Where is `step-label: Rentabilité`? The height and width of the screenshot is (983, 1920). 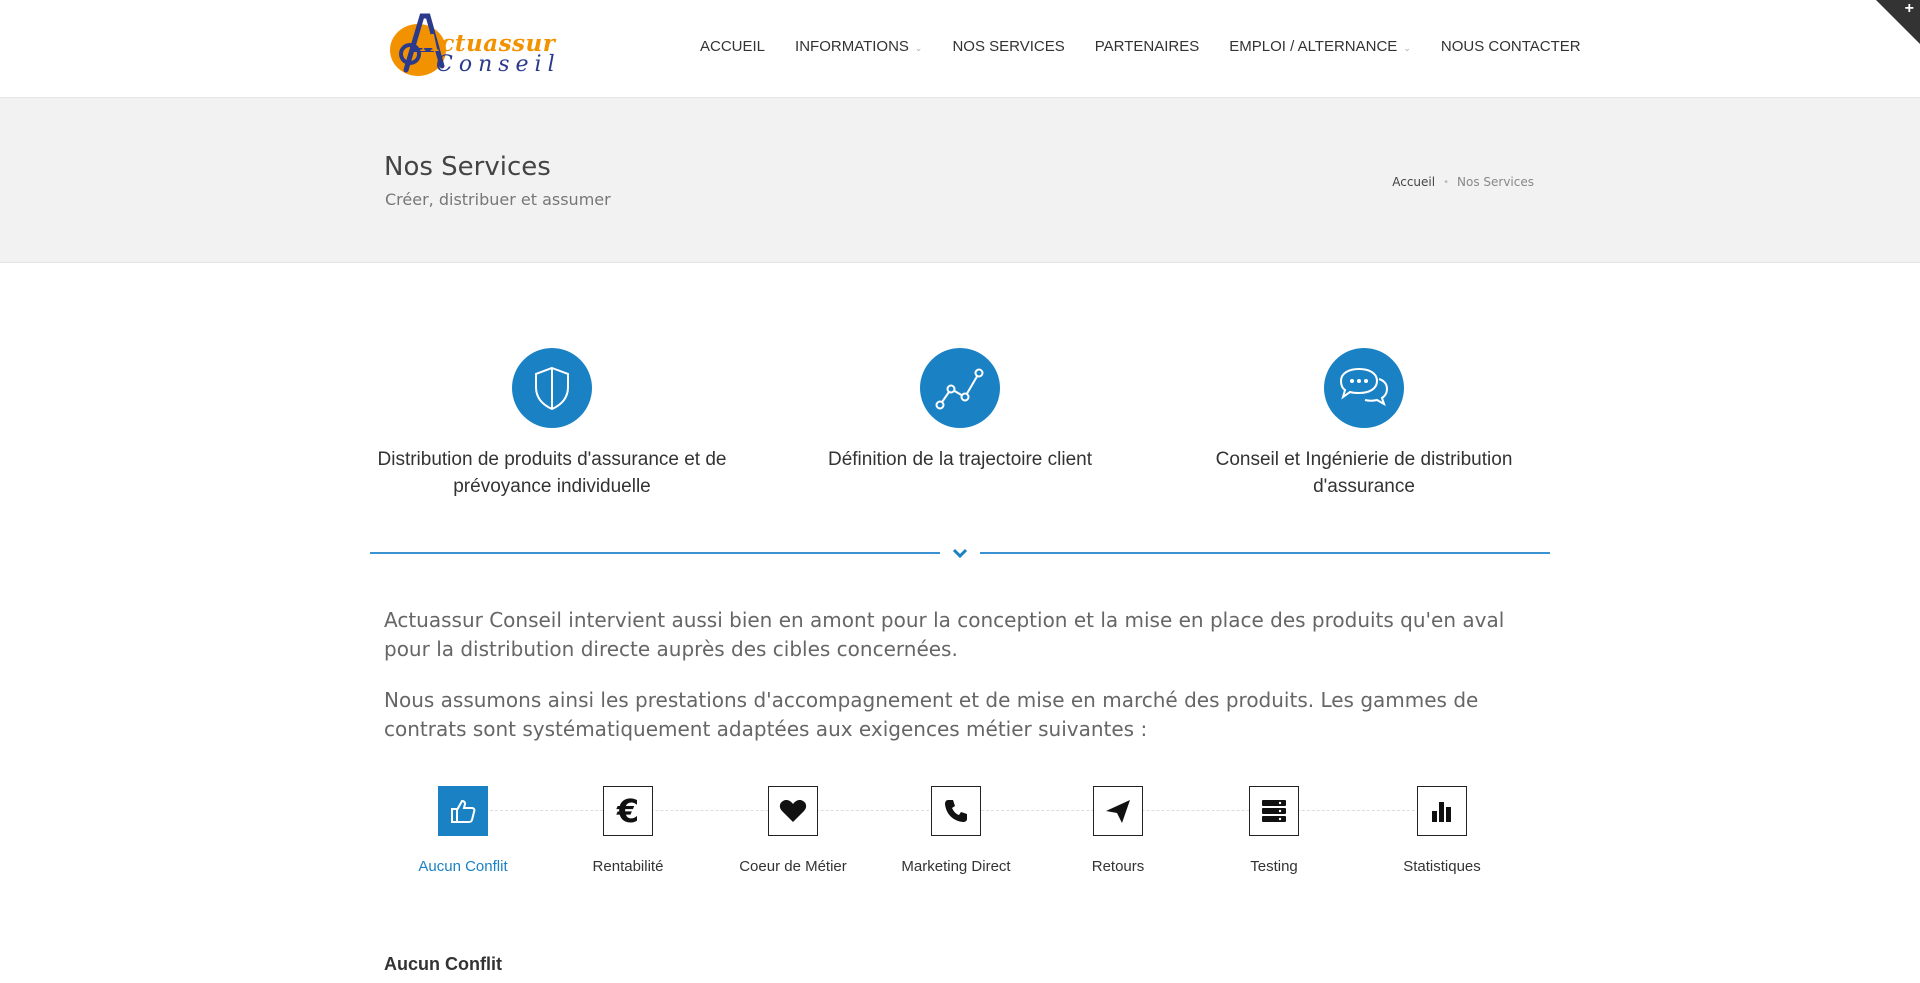
step-label: Rentabilité is located at coordinates (628, 866).